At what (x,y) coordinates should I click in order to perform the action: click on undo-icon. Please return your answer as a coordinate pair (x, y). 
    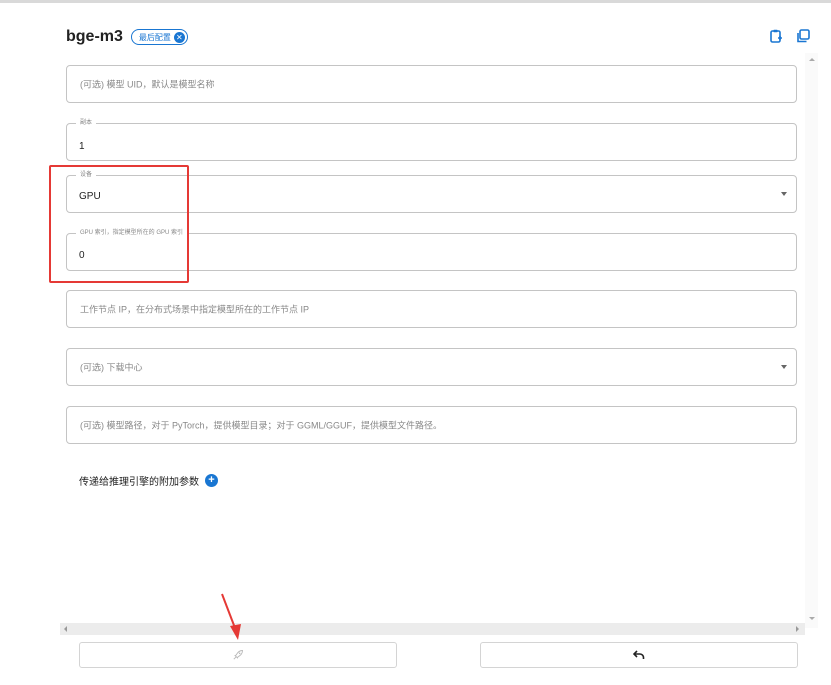
    Looking at the image, I should click on (639, 654).